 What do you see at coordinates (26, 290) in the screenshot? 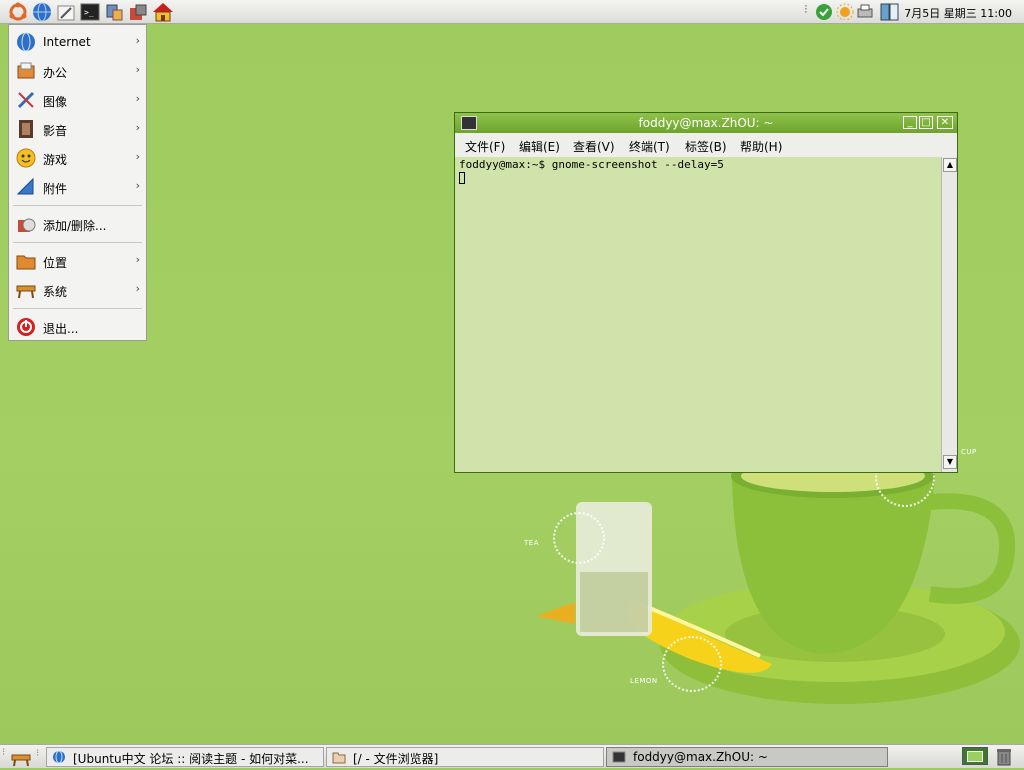
I see `system-icon` at bounding box center [26, 290].